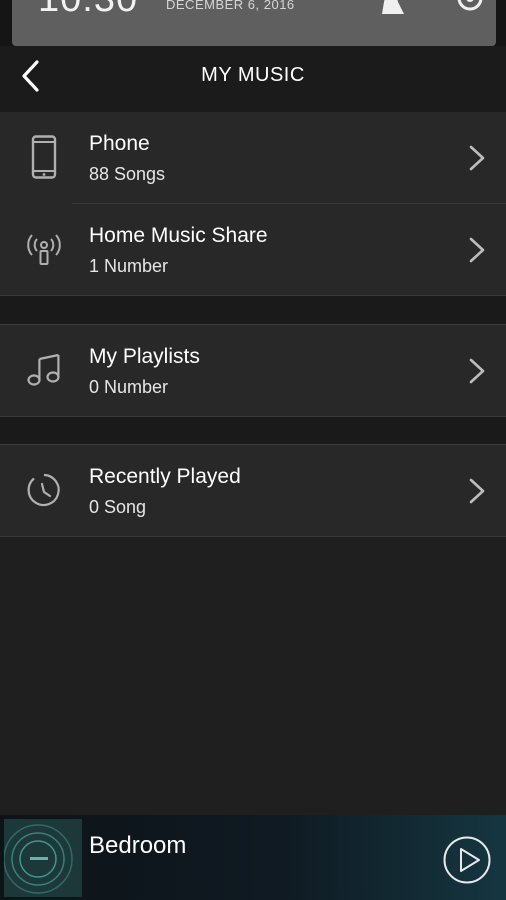 This screenshot has height=900, width=506. What do you see at coordinates (253, 157) in the screenshot?
I see `list-item-phone: Phone 88 Songs` at bounding box center [253, 157].